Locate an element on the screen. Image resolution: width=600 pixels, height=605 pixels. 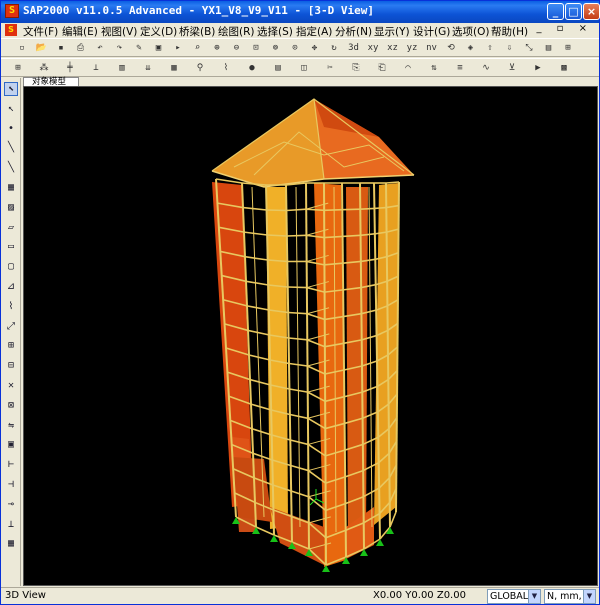
menu-analyze: 分析(N) is located at coordinates (353, 31).